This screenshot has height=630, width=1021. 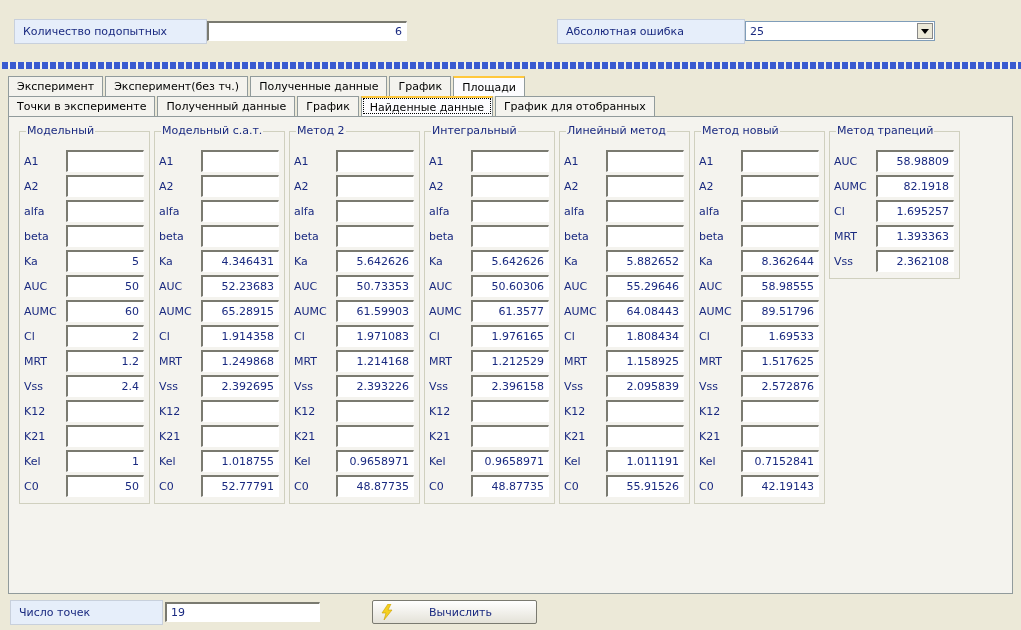 What do you see at coordinates (177, 86) in the screenshot?
I see `tab: Эксперимент(без тч.)` at bounding box center [177, 86].